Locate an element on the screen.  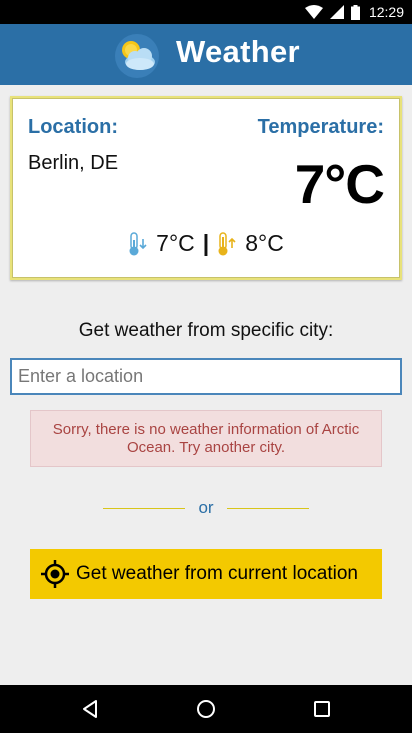
sun-cloud-icon is located at coordinates (137, 56).